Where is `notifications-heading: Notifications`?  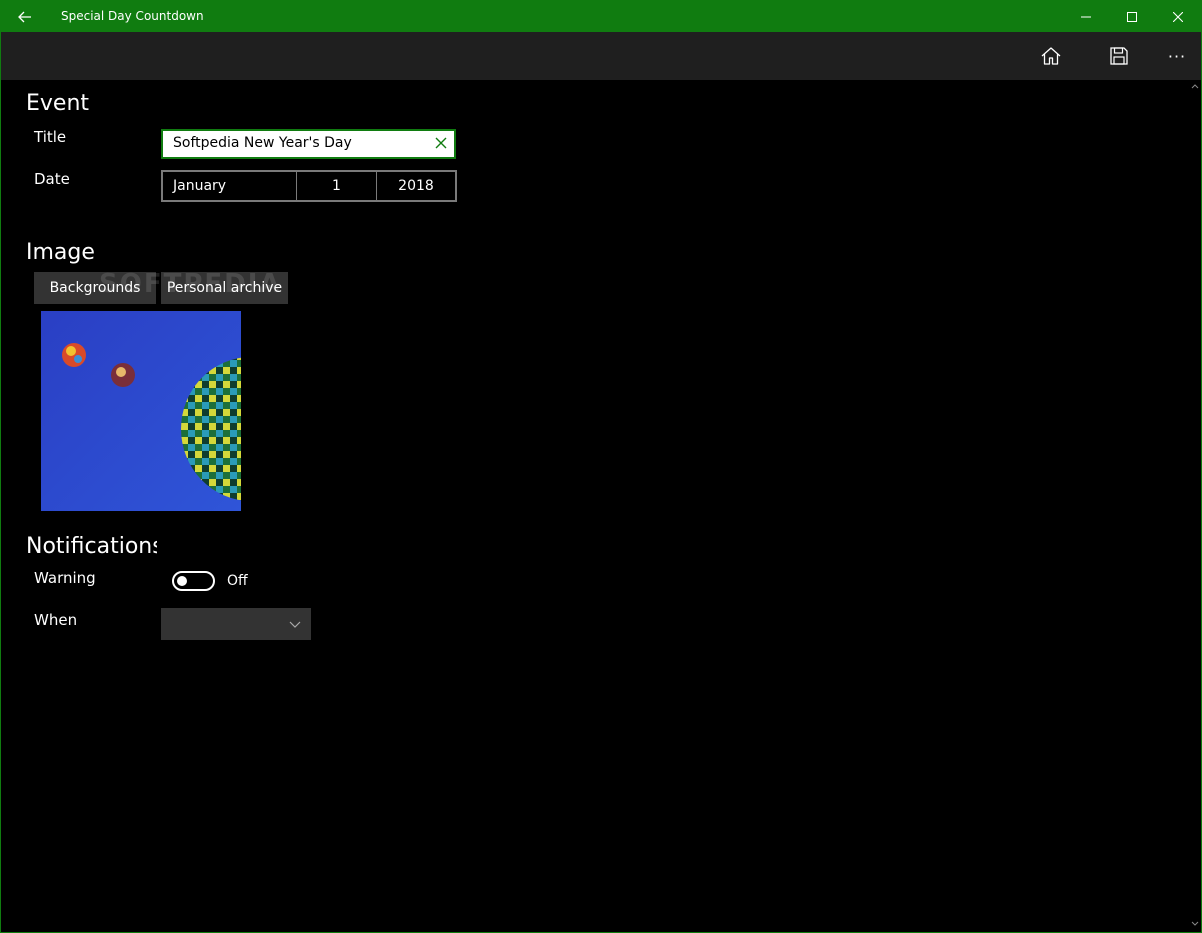
notifications-heading: Notifications is located at coordinates (91, 546).